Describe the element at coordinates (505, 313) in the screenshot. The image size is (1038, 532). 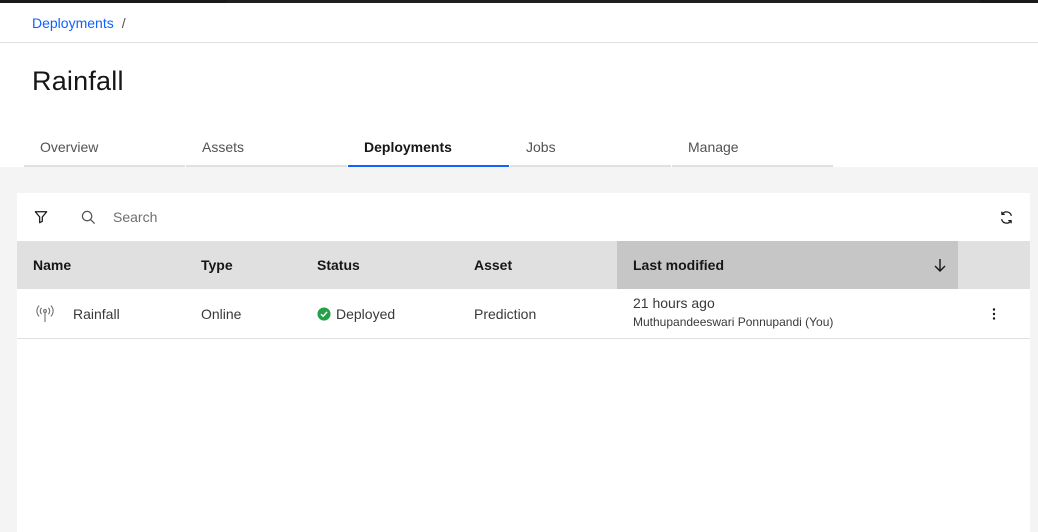
I see `row-asset: Prediction` at that location.